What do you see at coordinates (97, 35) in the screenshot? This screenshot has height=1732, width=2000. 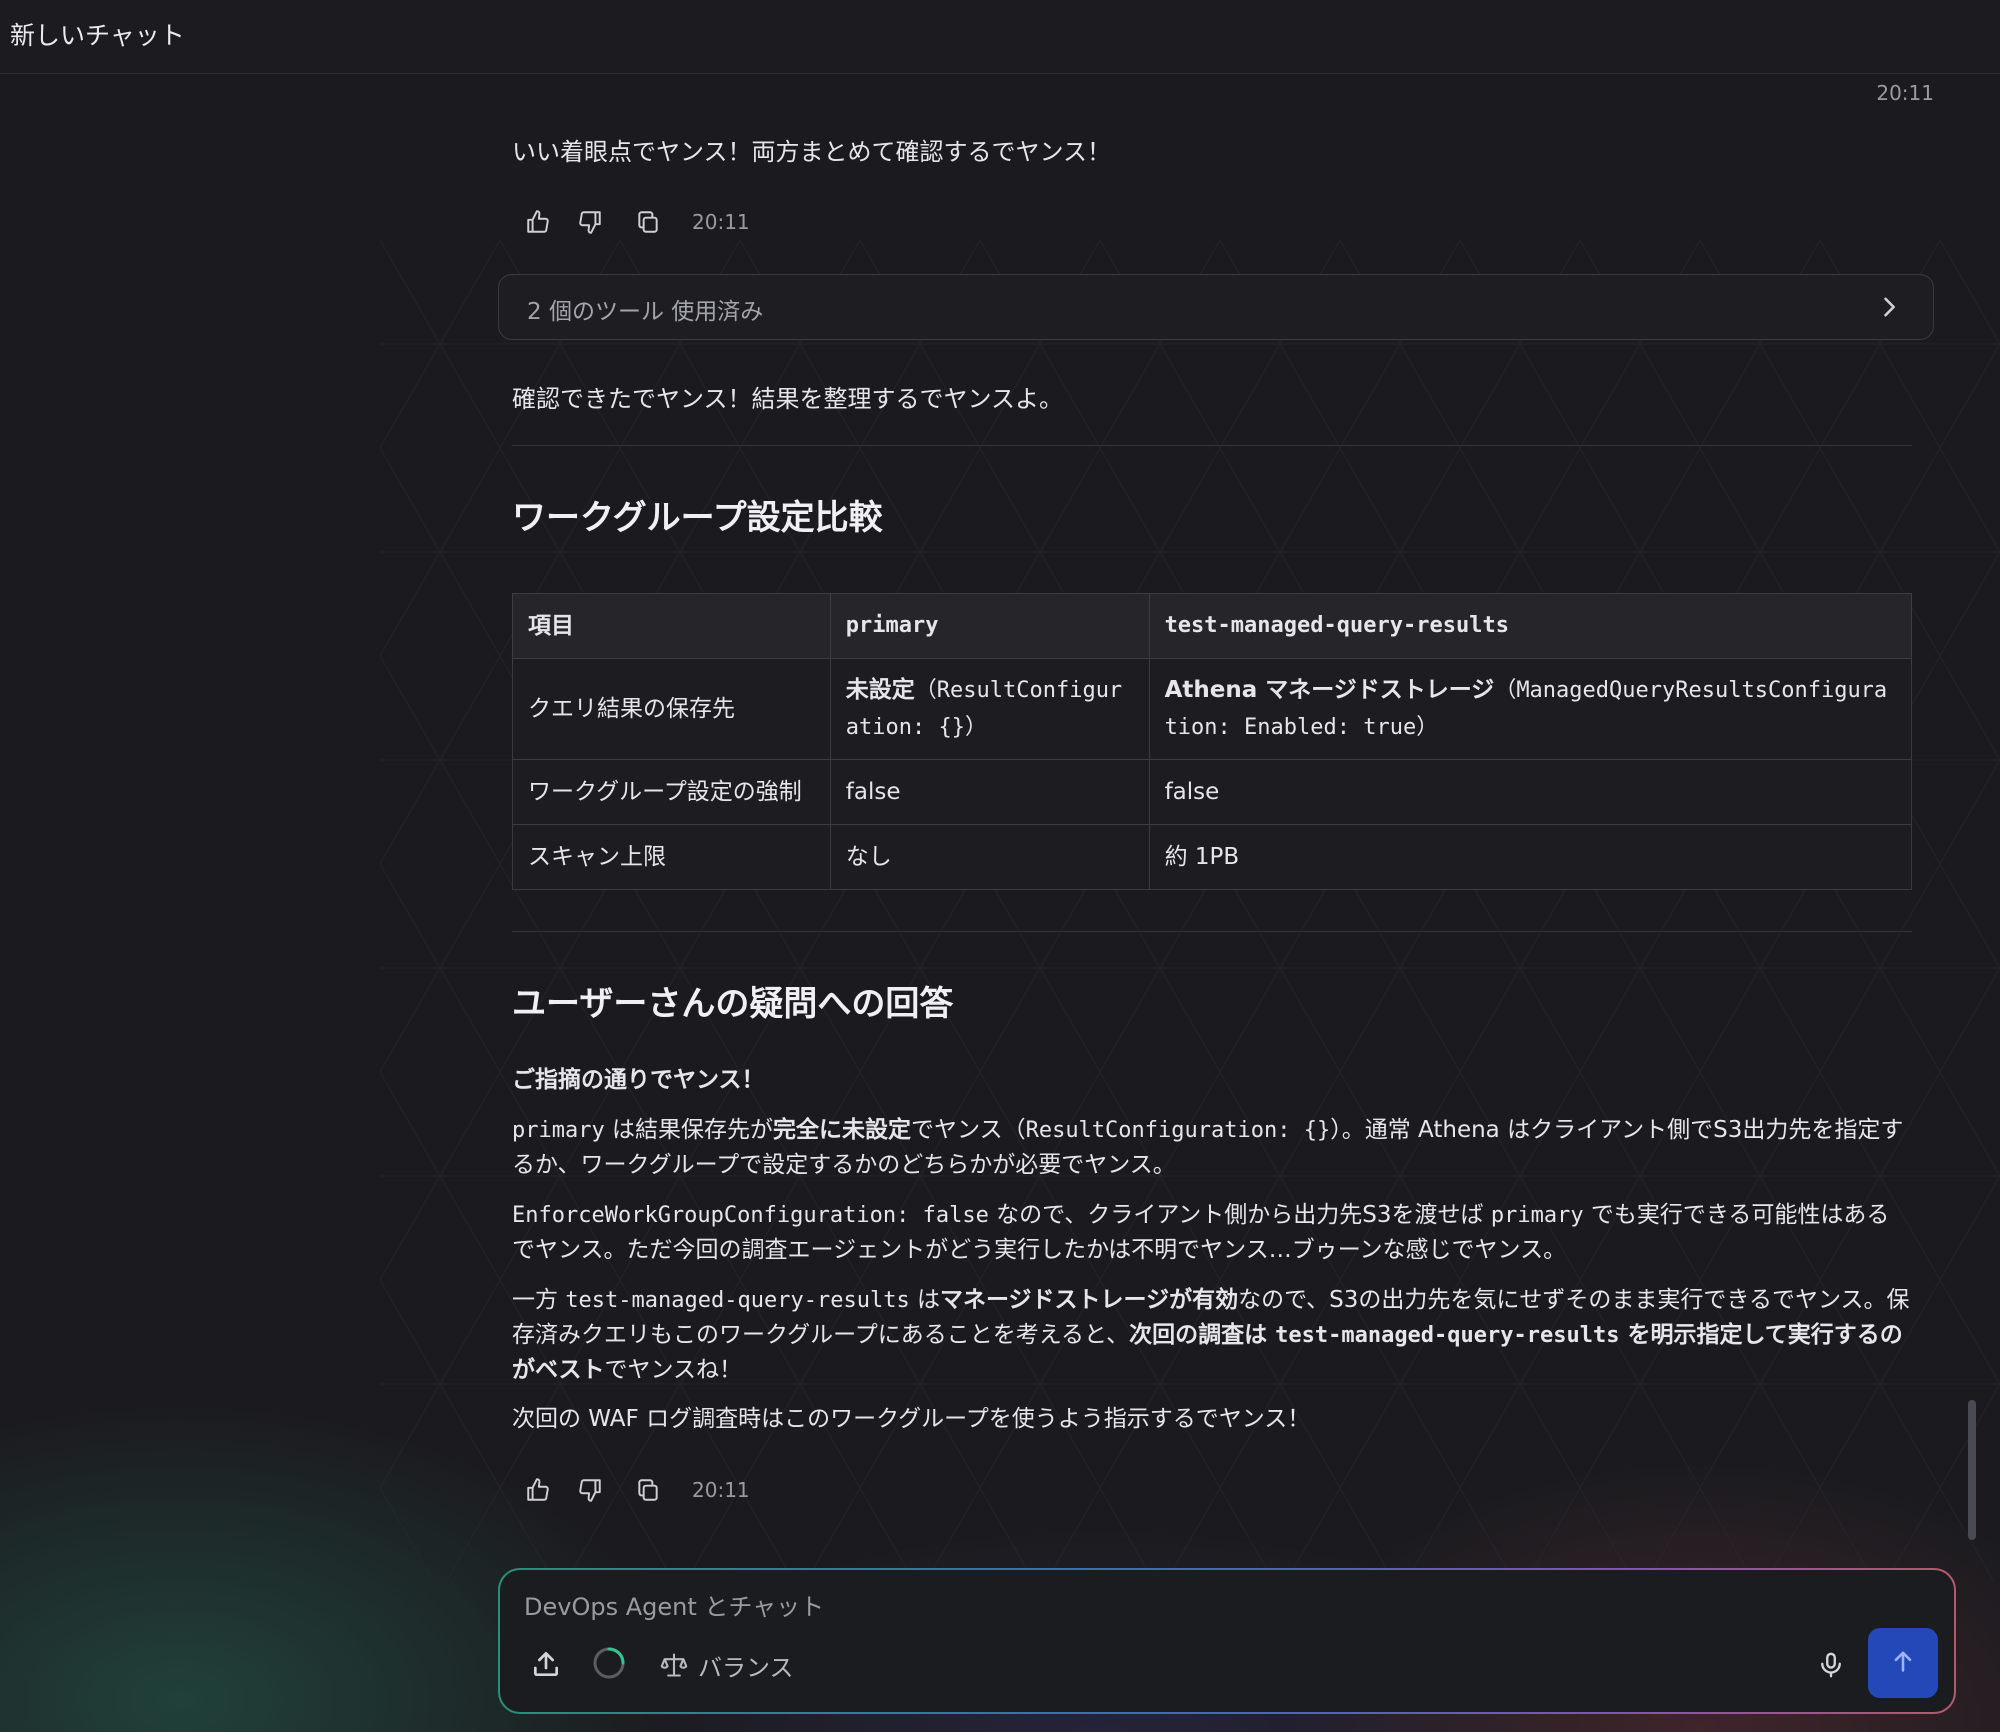 I see `chat-title: 新しいチャット` at bounding box center [97, 35].